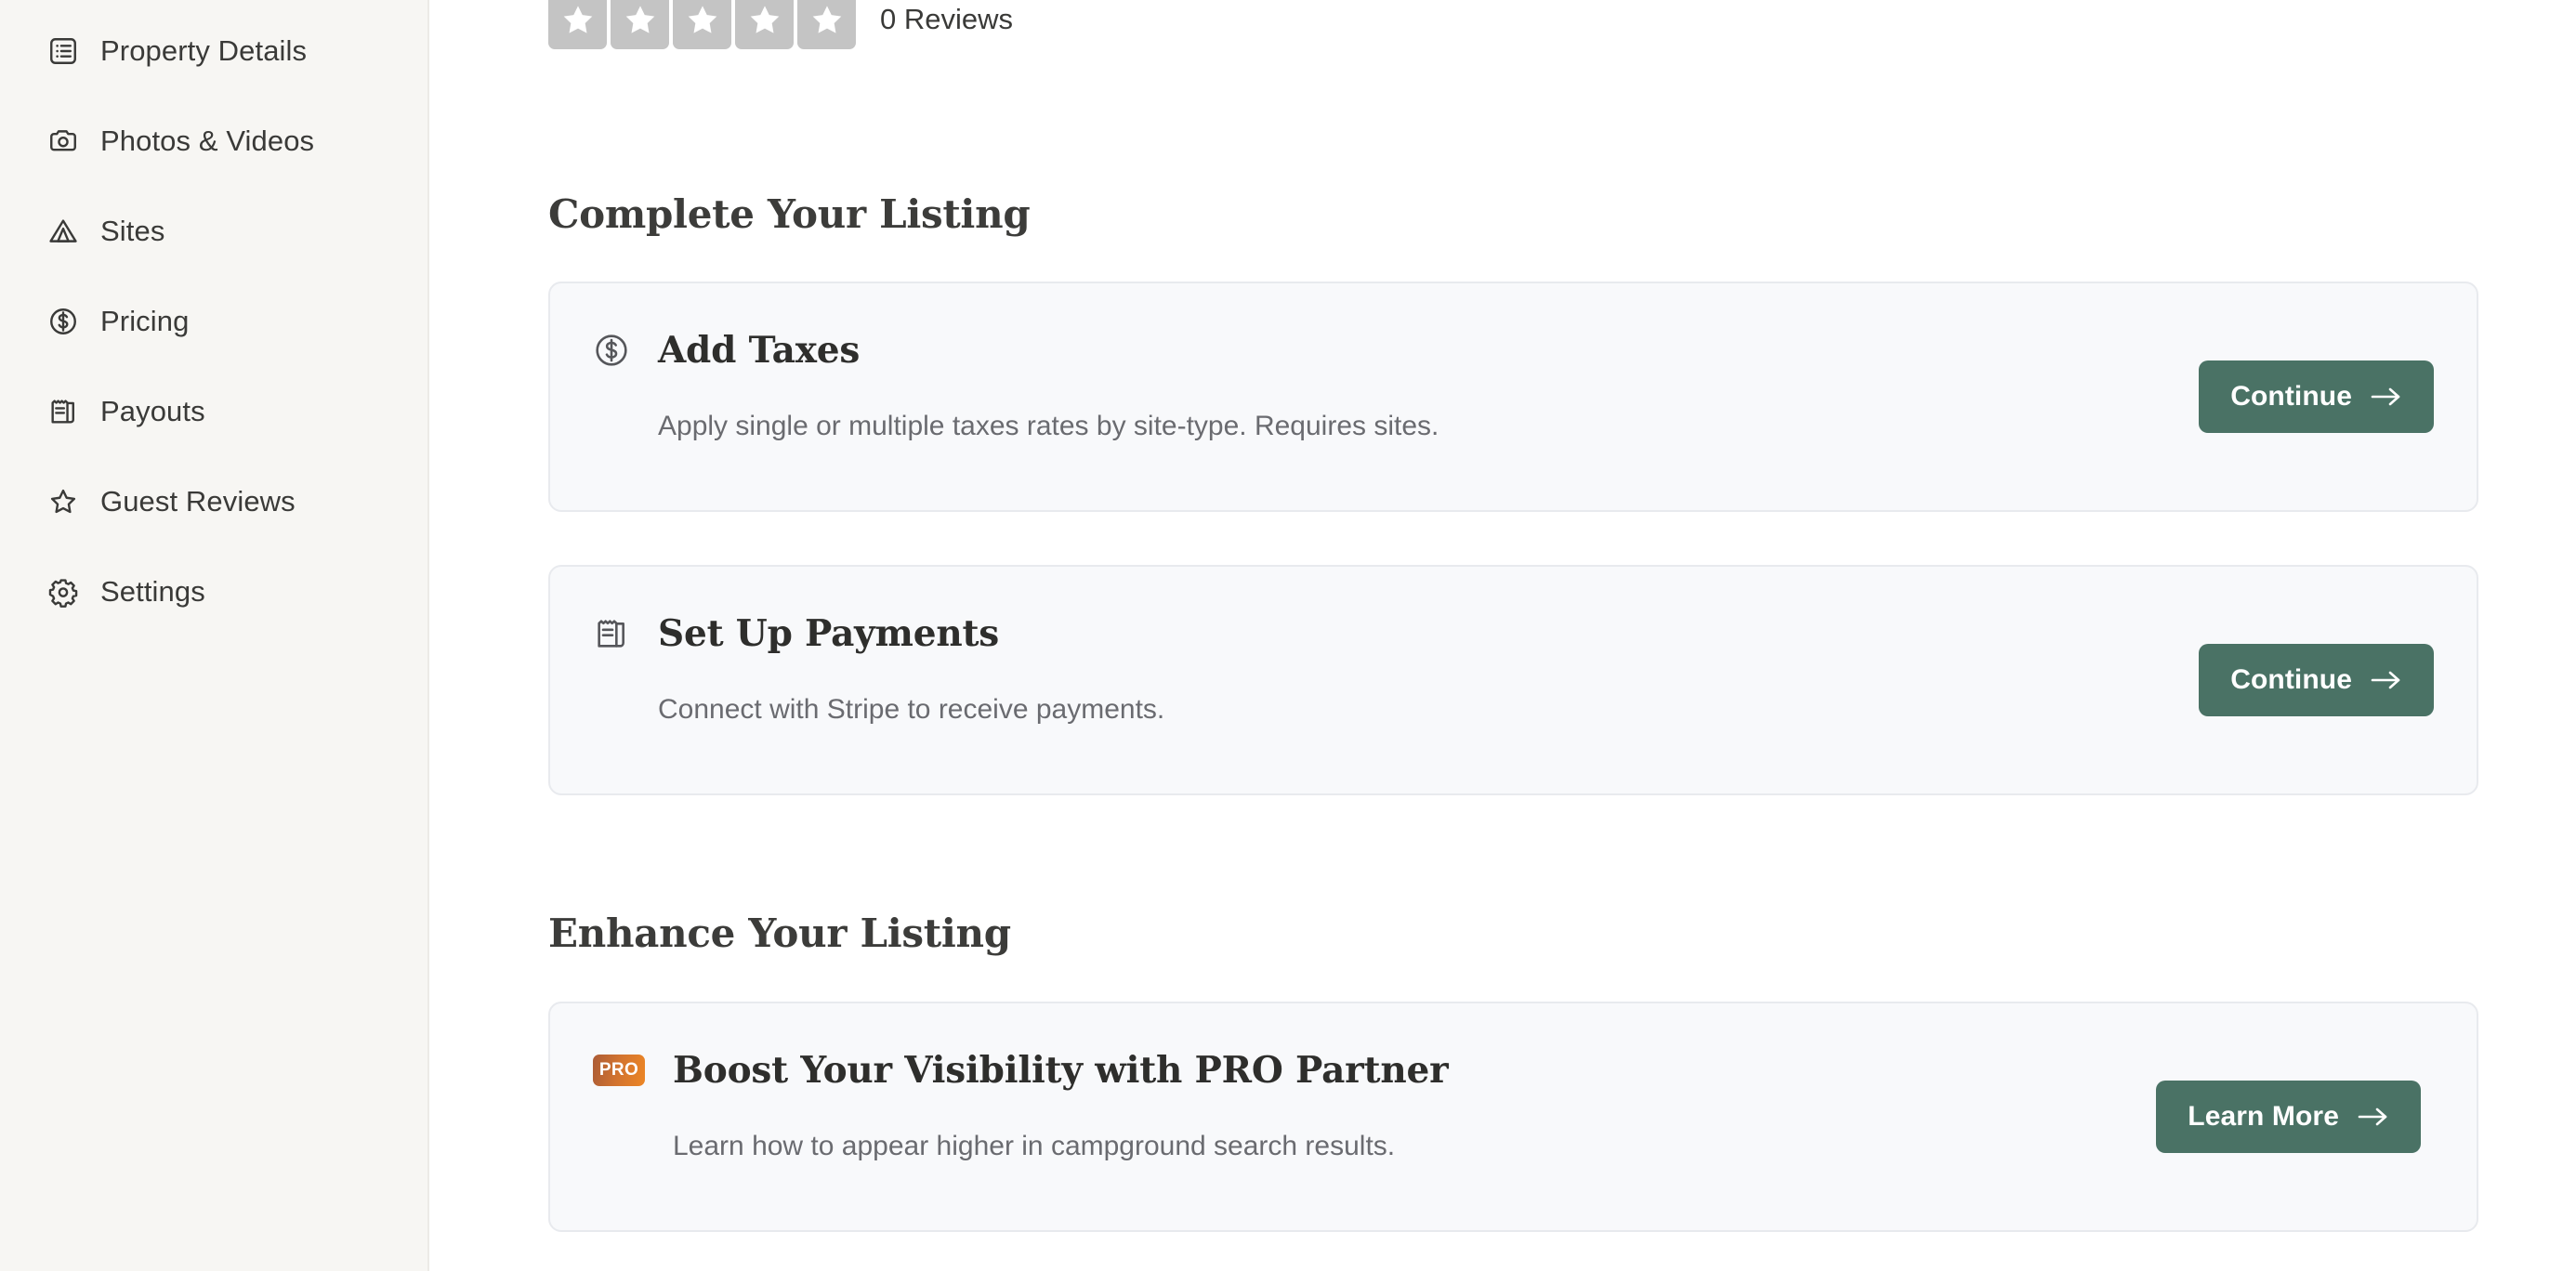 This screenshot has height=1271, width=2576. What do you see at coordinates (213, 231) in the screenshot?
I see `sidebar-item-sites: Sites` at bounding box center [213, 231].